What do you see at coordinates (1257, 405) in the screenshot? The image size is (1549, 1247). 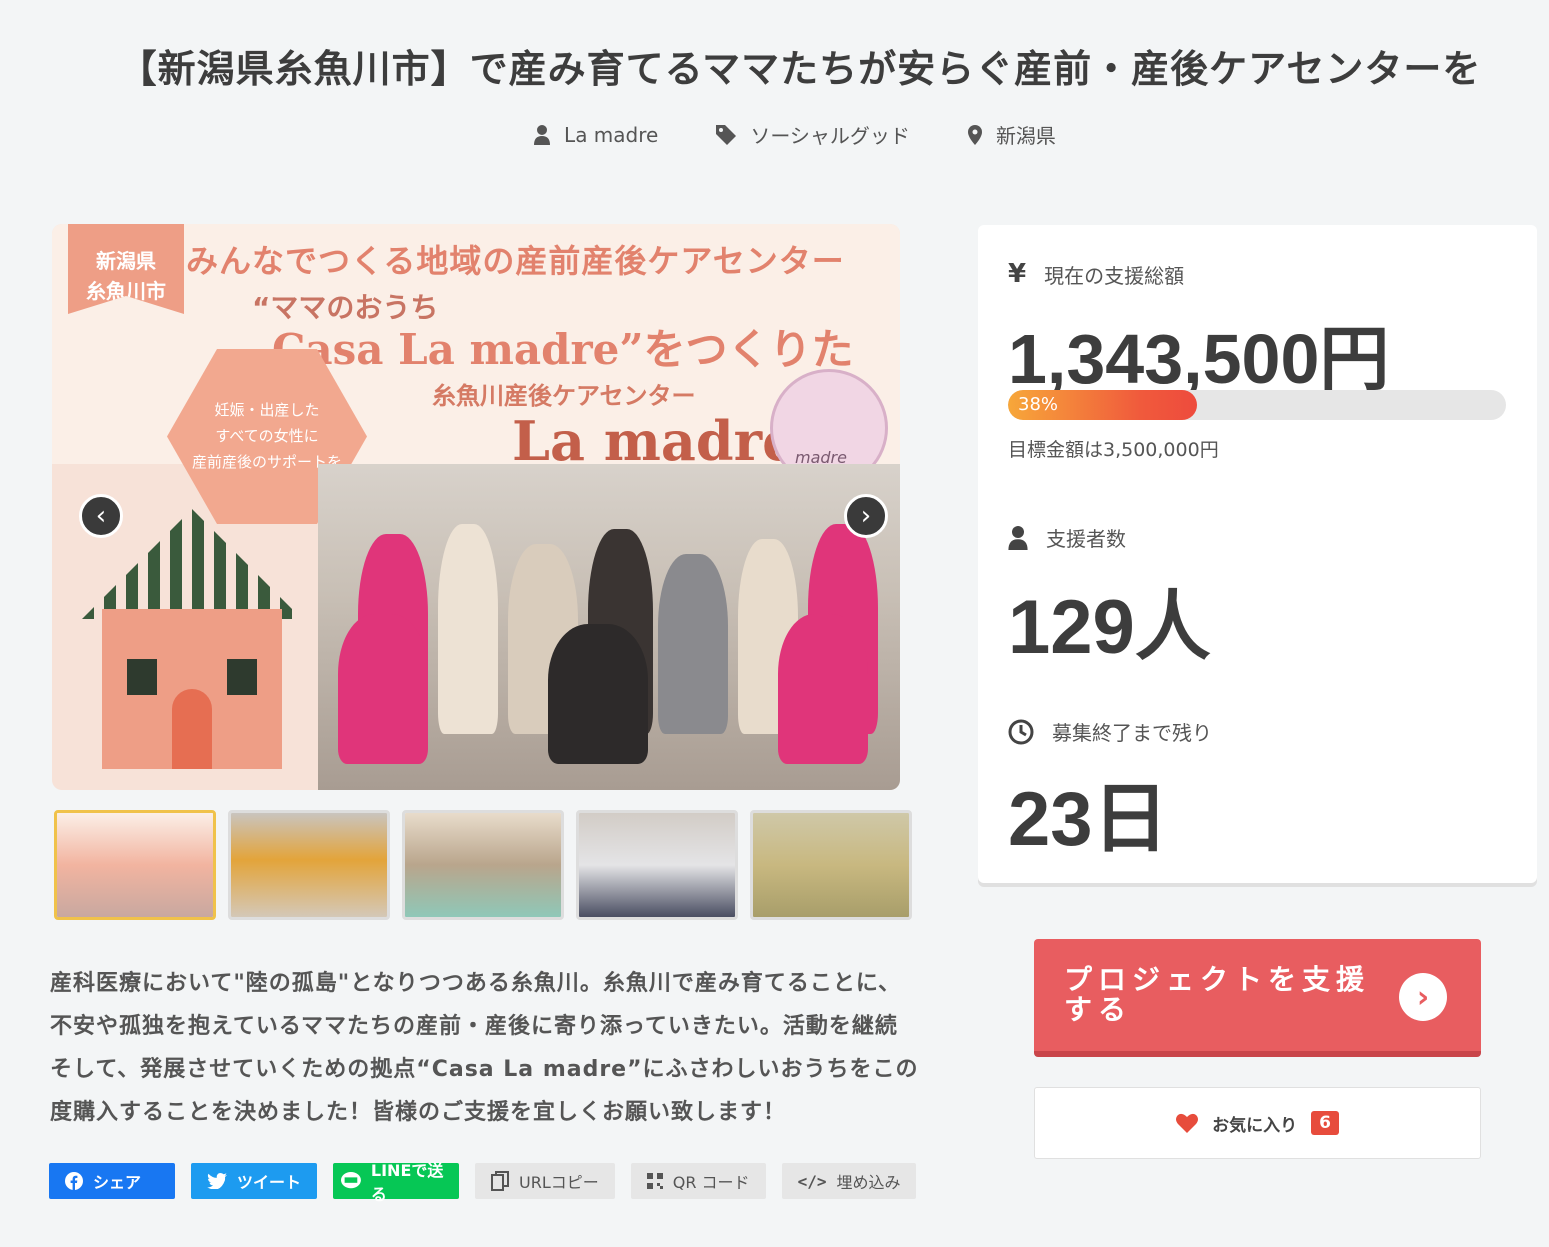 I see `funding-progress-bar: 38%` at bounding box center [1257, 405].